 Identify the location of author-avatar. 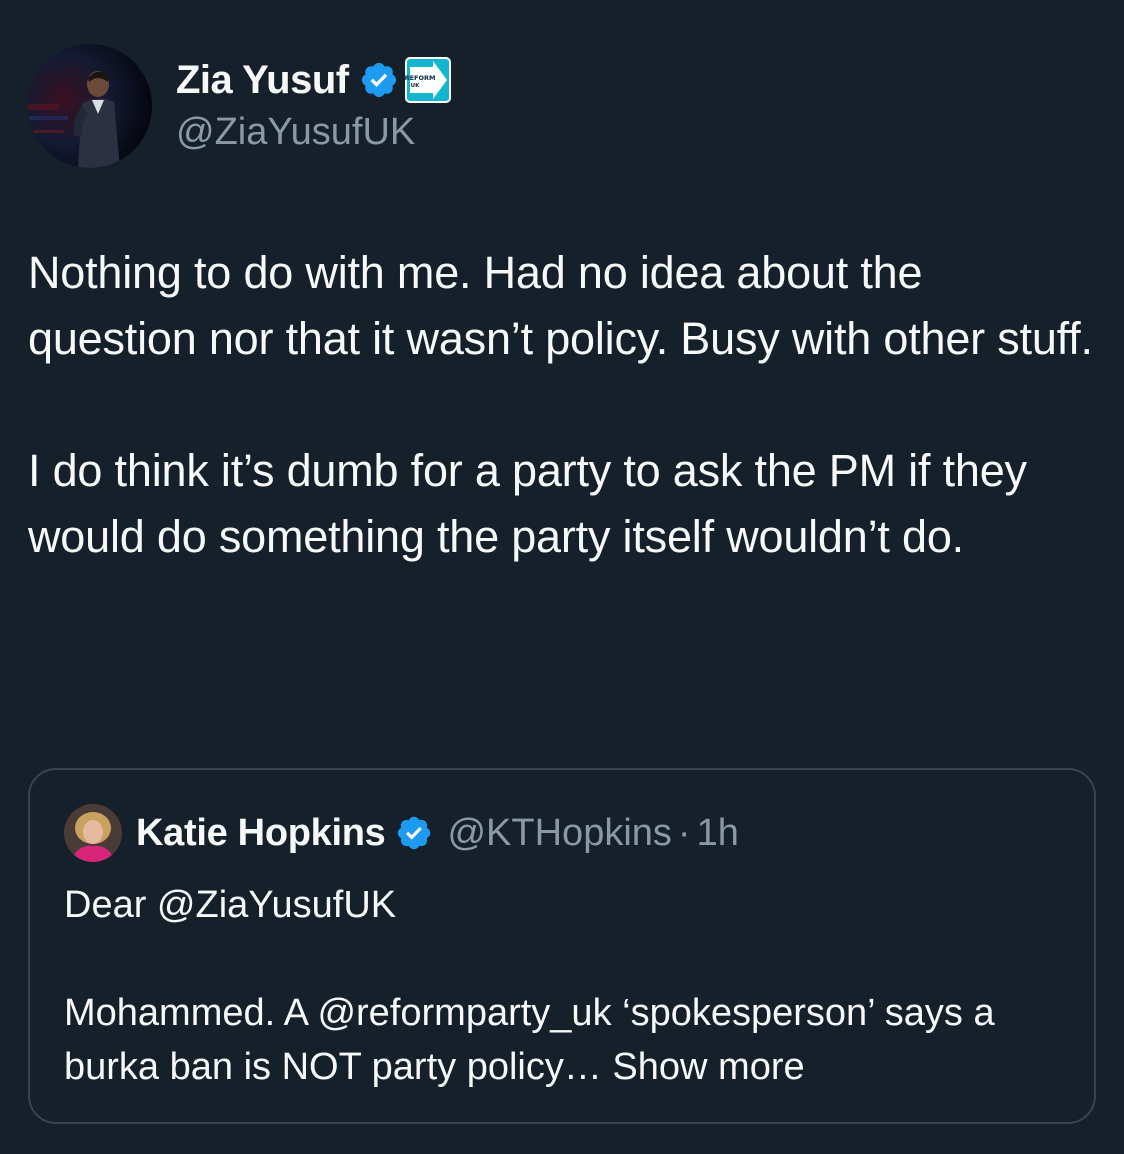
(90, 106).